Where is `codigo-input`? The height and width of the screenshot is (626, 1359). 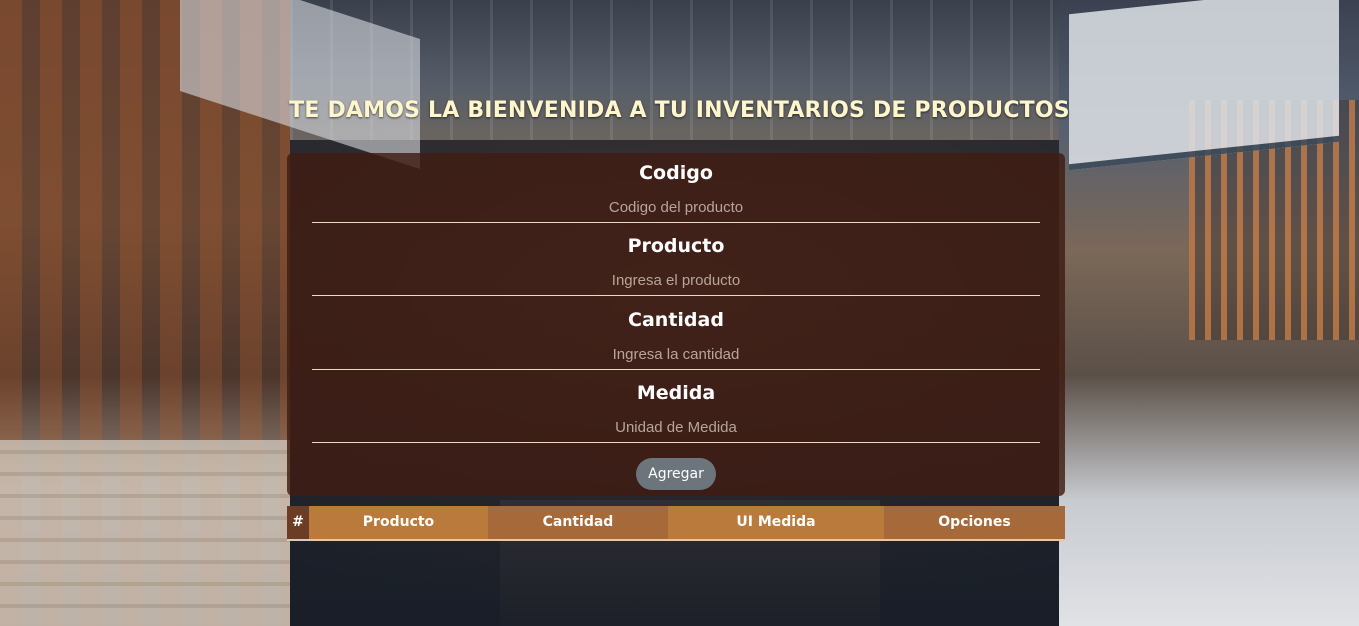
codigo-input is located at coordinates (676, 208).